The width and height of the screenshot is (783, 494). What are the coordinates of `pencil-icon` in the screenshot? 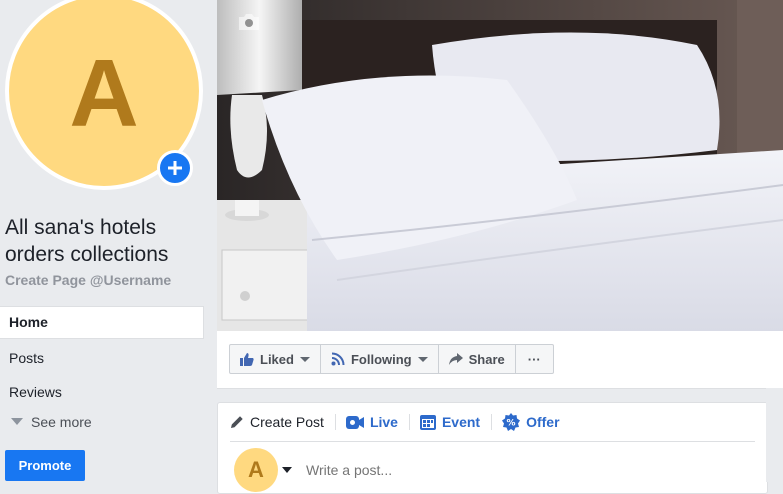 It's located at (237, 422).